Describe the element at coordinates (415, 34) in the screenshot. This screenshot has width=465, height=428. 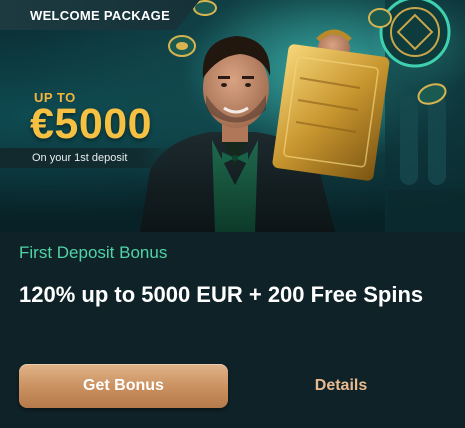
I see `casino-chip-icon` at that location.